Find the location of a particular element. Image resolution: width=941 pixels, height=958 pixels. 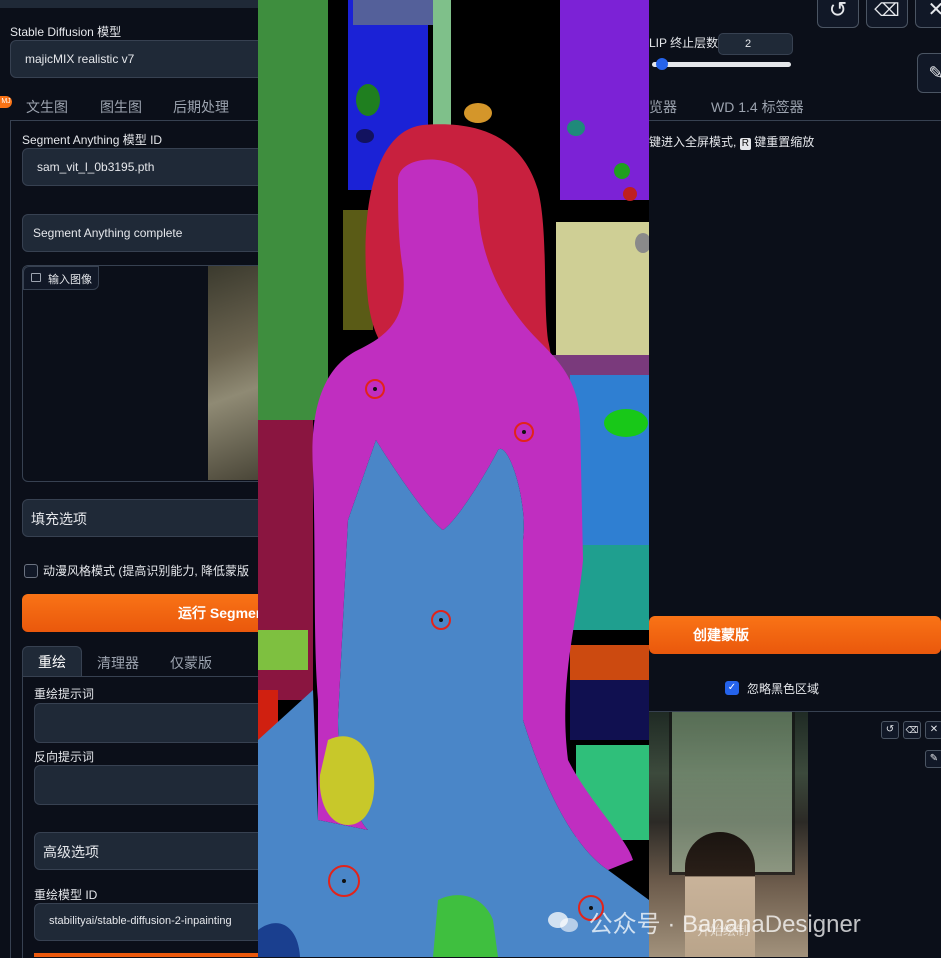

sam-complete-dropdown: Segment Anything complete is located at coordinates (148, 233).